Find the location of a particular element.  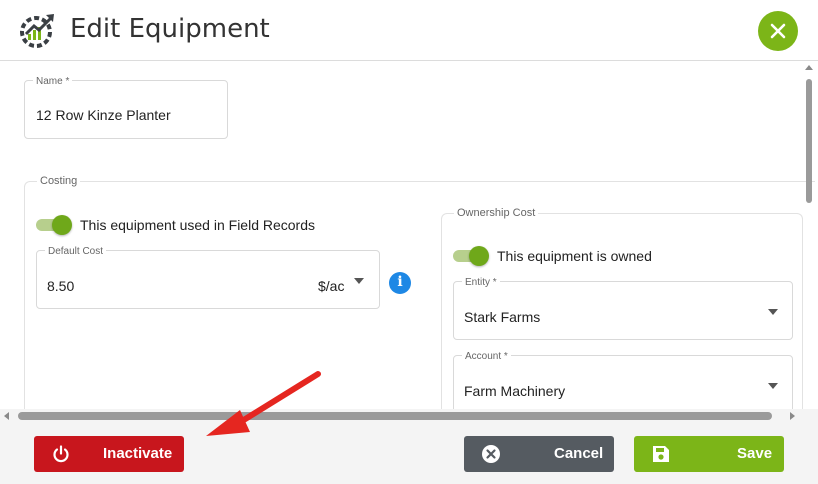

inactivate-button: Inactivate is located at coordinates (109, 454).